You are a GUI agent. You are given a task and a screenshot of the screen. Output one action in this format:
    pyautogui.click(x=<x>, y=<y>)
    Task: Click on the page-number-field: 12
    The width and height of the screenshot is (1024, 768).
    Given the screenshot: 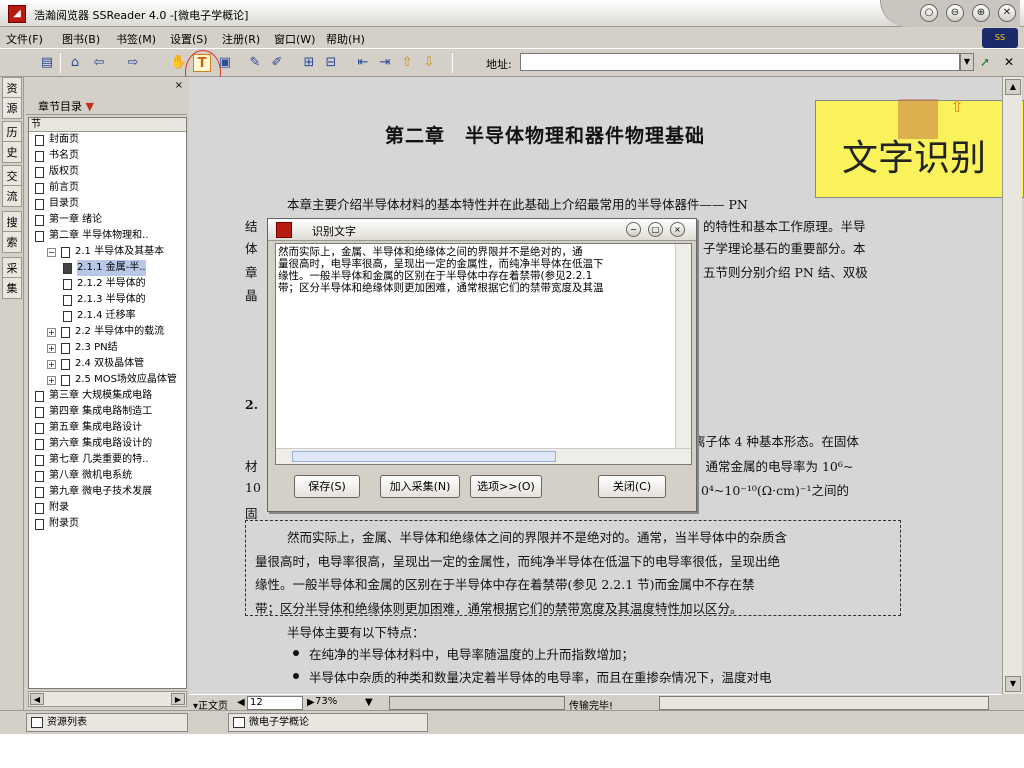 What is the action you would take?
    pyautogui.click(x=275, y=703)
    